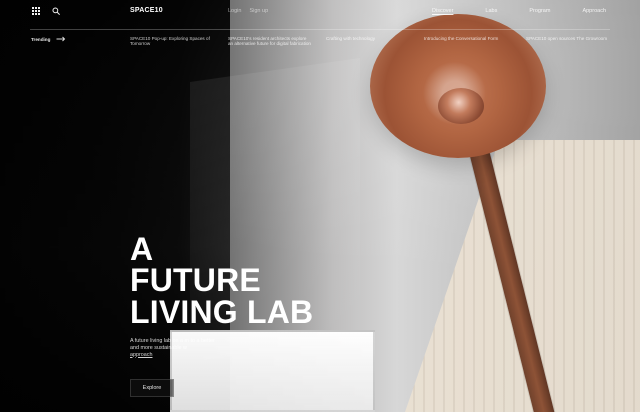 The height and width of the screenshot is (412, 640). Describe the element at coordinates (320, 29) in the screenshot. I see `header-divider` at that location.